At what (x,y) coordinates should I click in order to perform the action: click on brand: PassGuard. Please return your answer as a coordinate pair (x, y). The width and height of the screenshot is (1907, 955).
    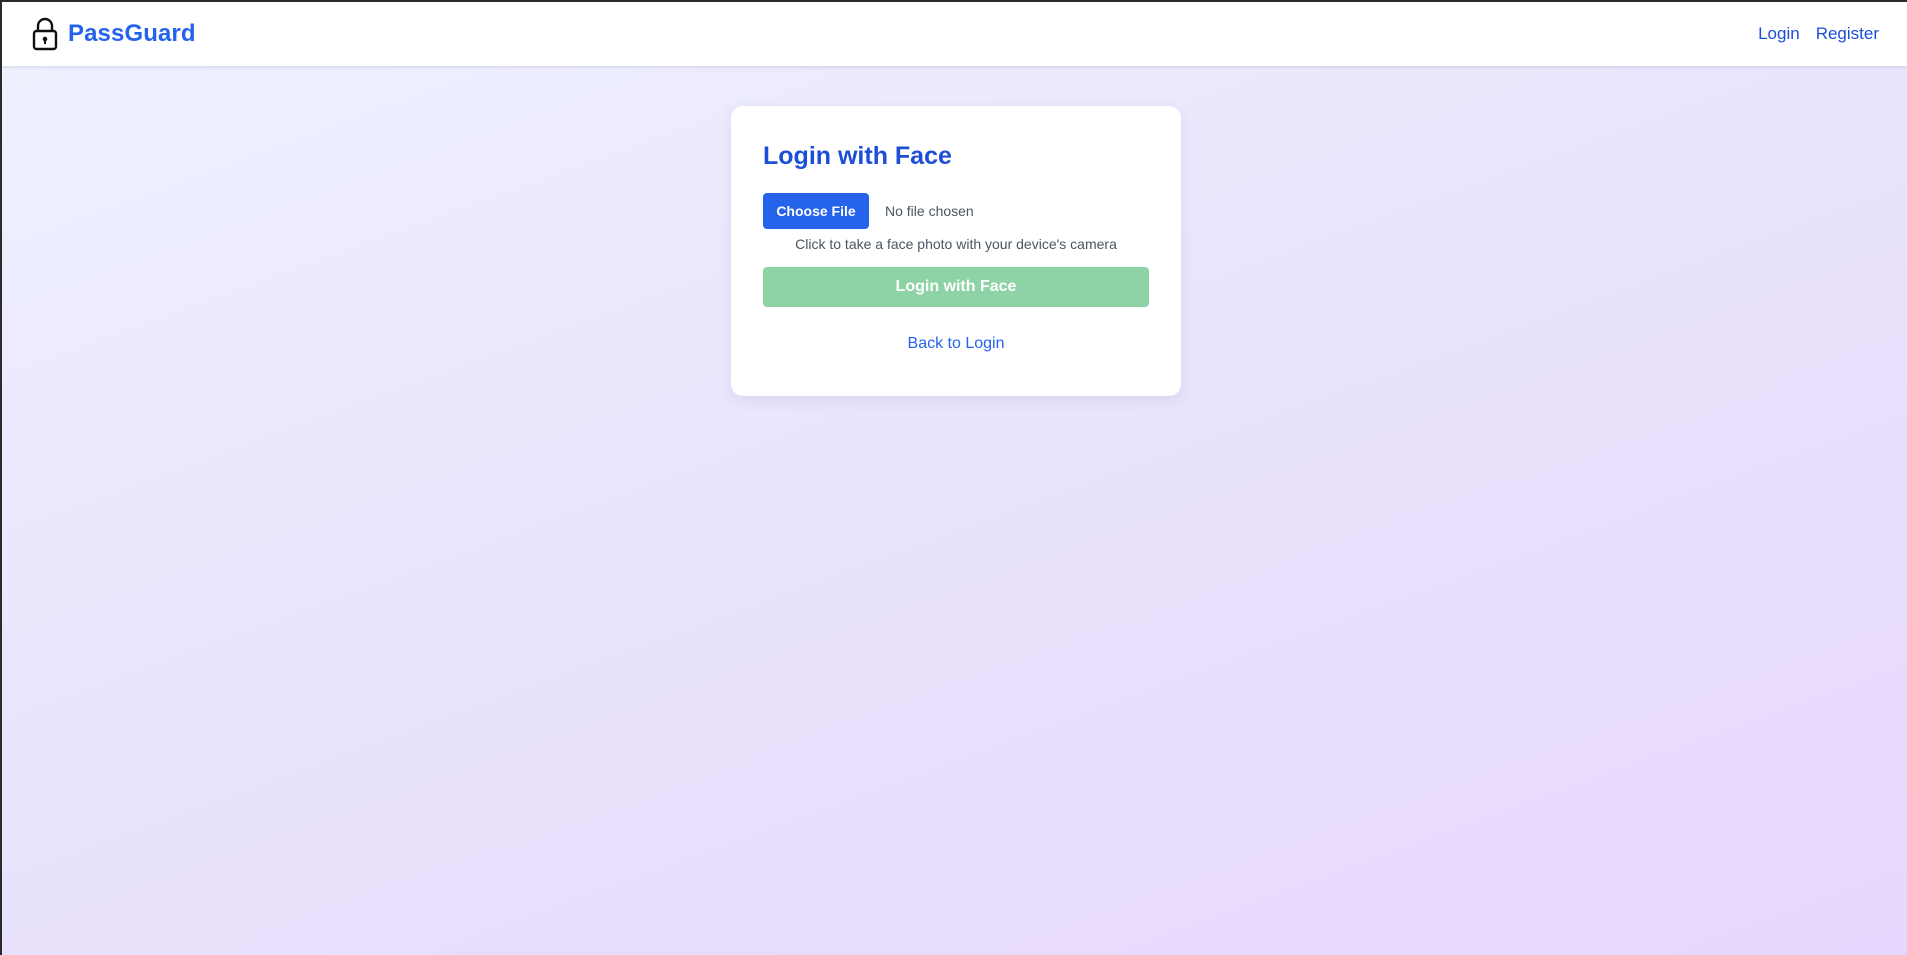
    Looking at the image, I should click on (114, 34).